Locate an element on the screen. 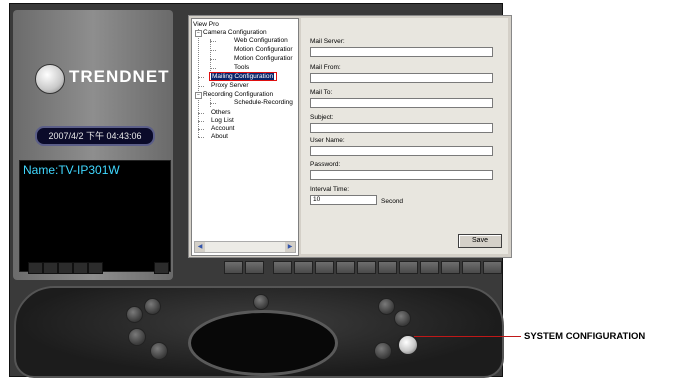  selection-highlight is located at coordinates (243, 76).